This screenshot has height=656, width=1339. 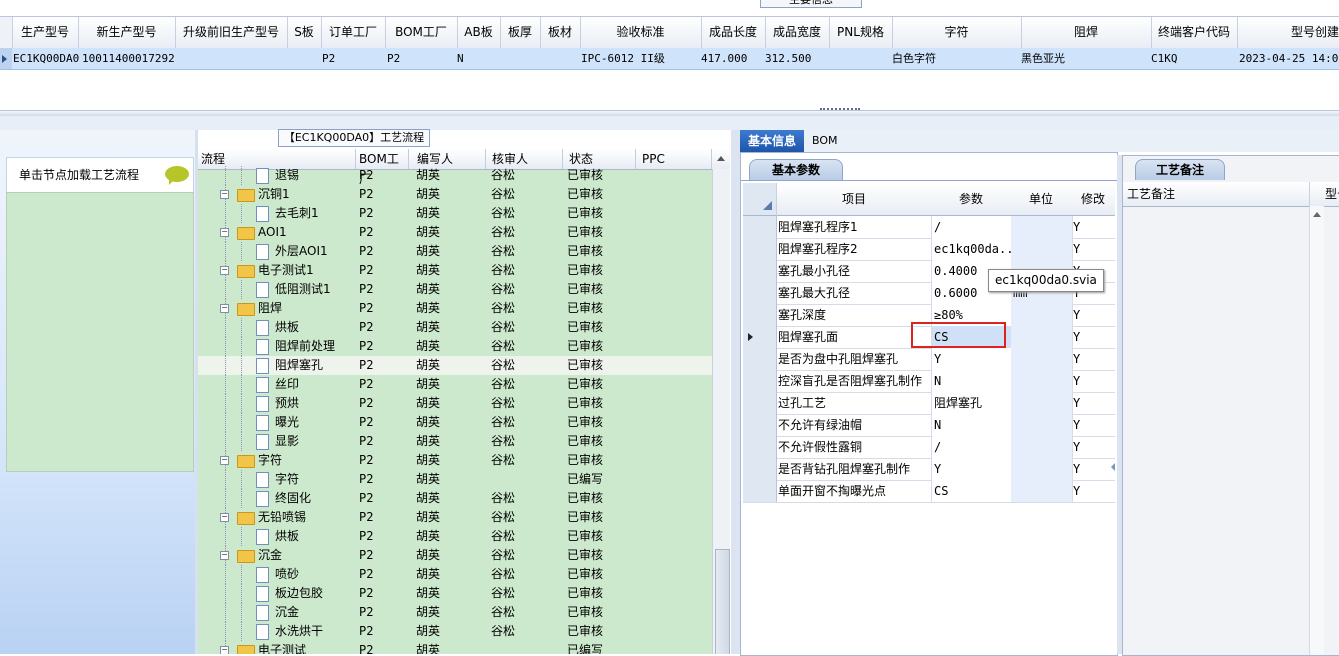 I want to click on right-splitter, so click(x=1119, y=404).